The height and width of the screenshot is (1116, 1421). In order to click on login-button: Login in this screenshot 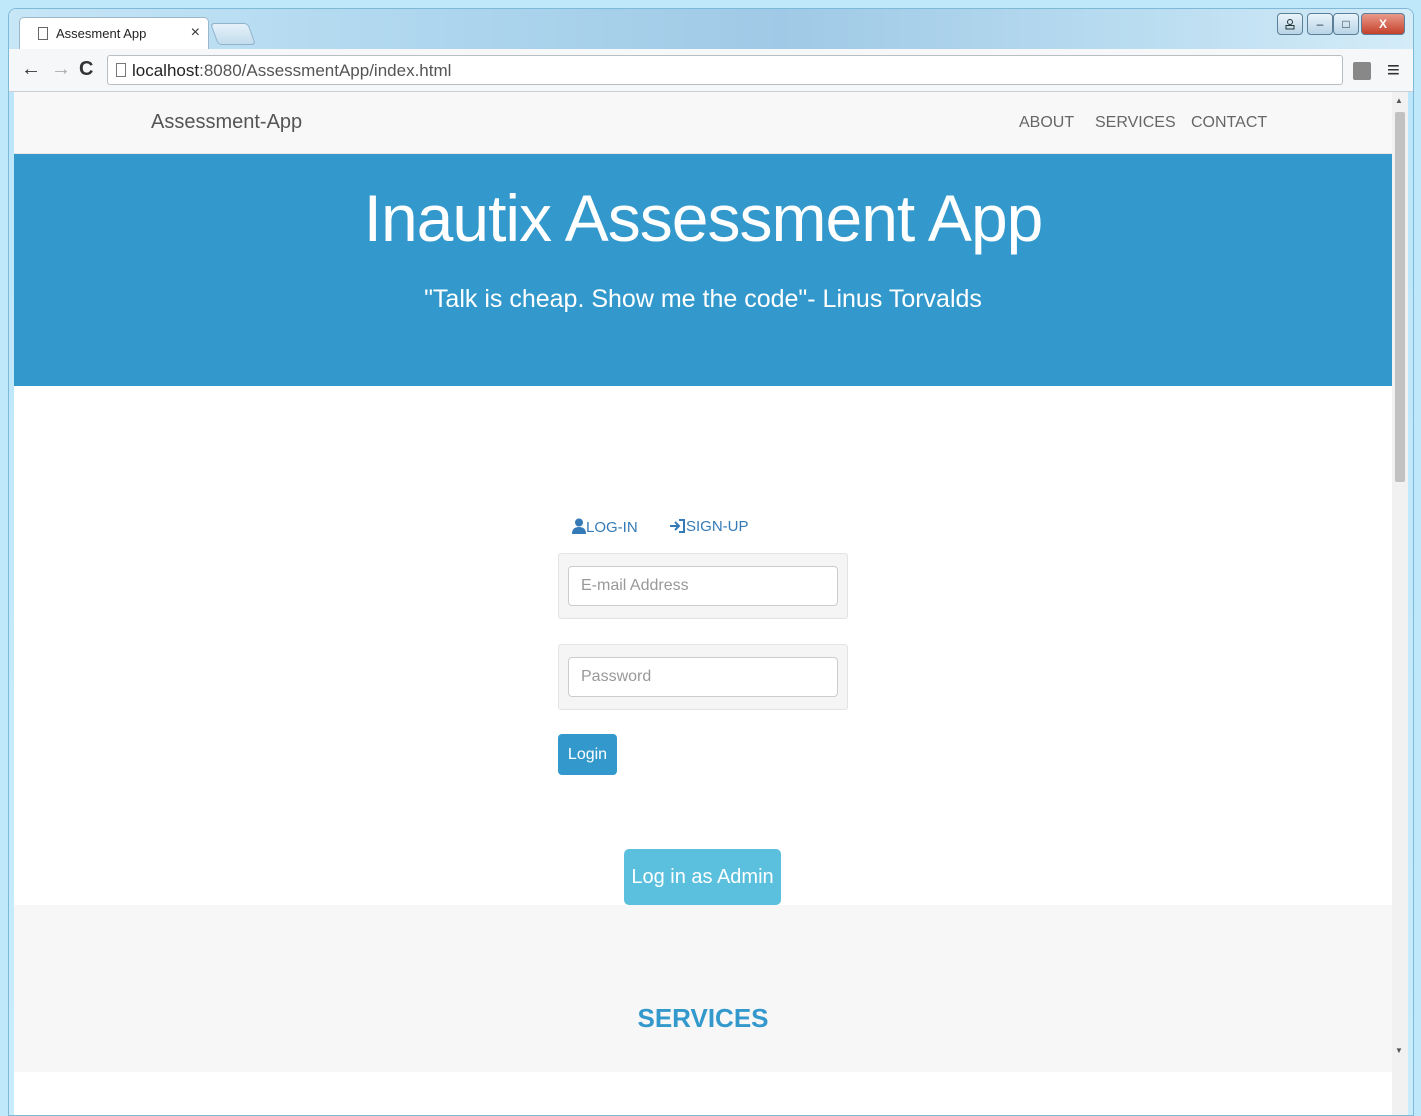, I will do `click(587, 754)`.